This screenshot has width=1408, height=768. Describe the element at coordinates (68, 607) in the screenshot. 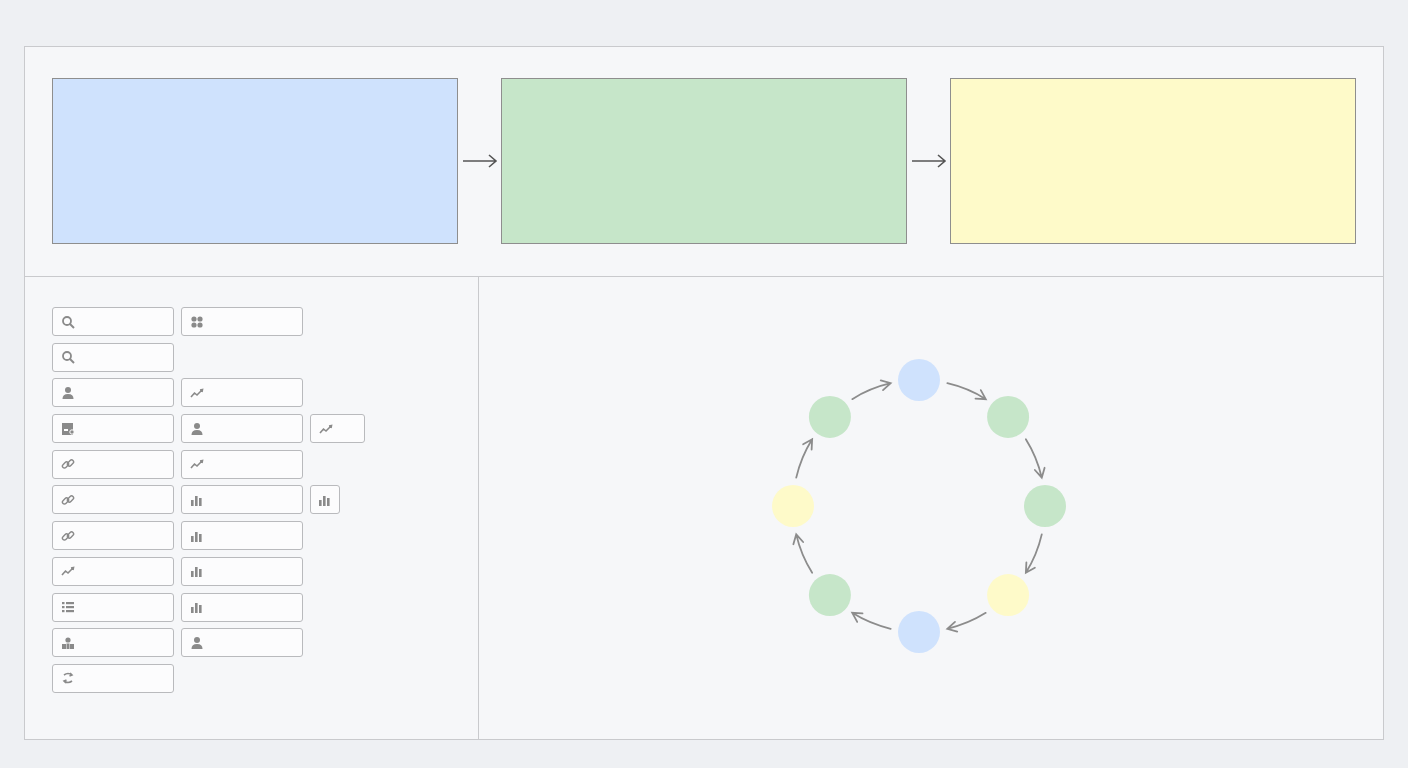

I see `list-icon` at that location.